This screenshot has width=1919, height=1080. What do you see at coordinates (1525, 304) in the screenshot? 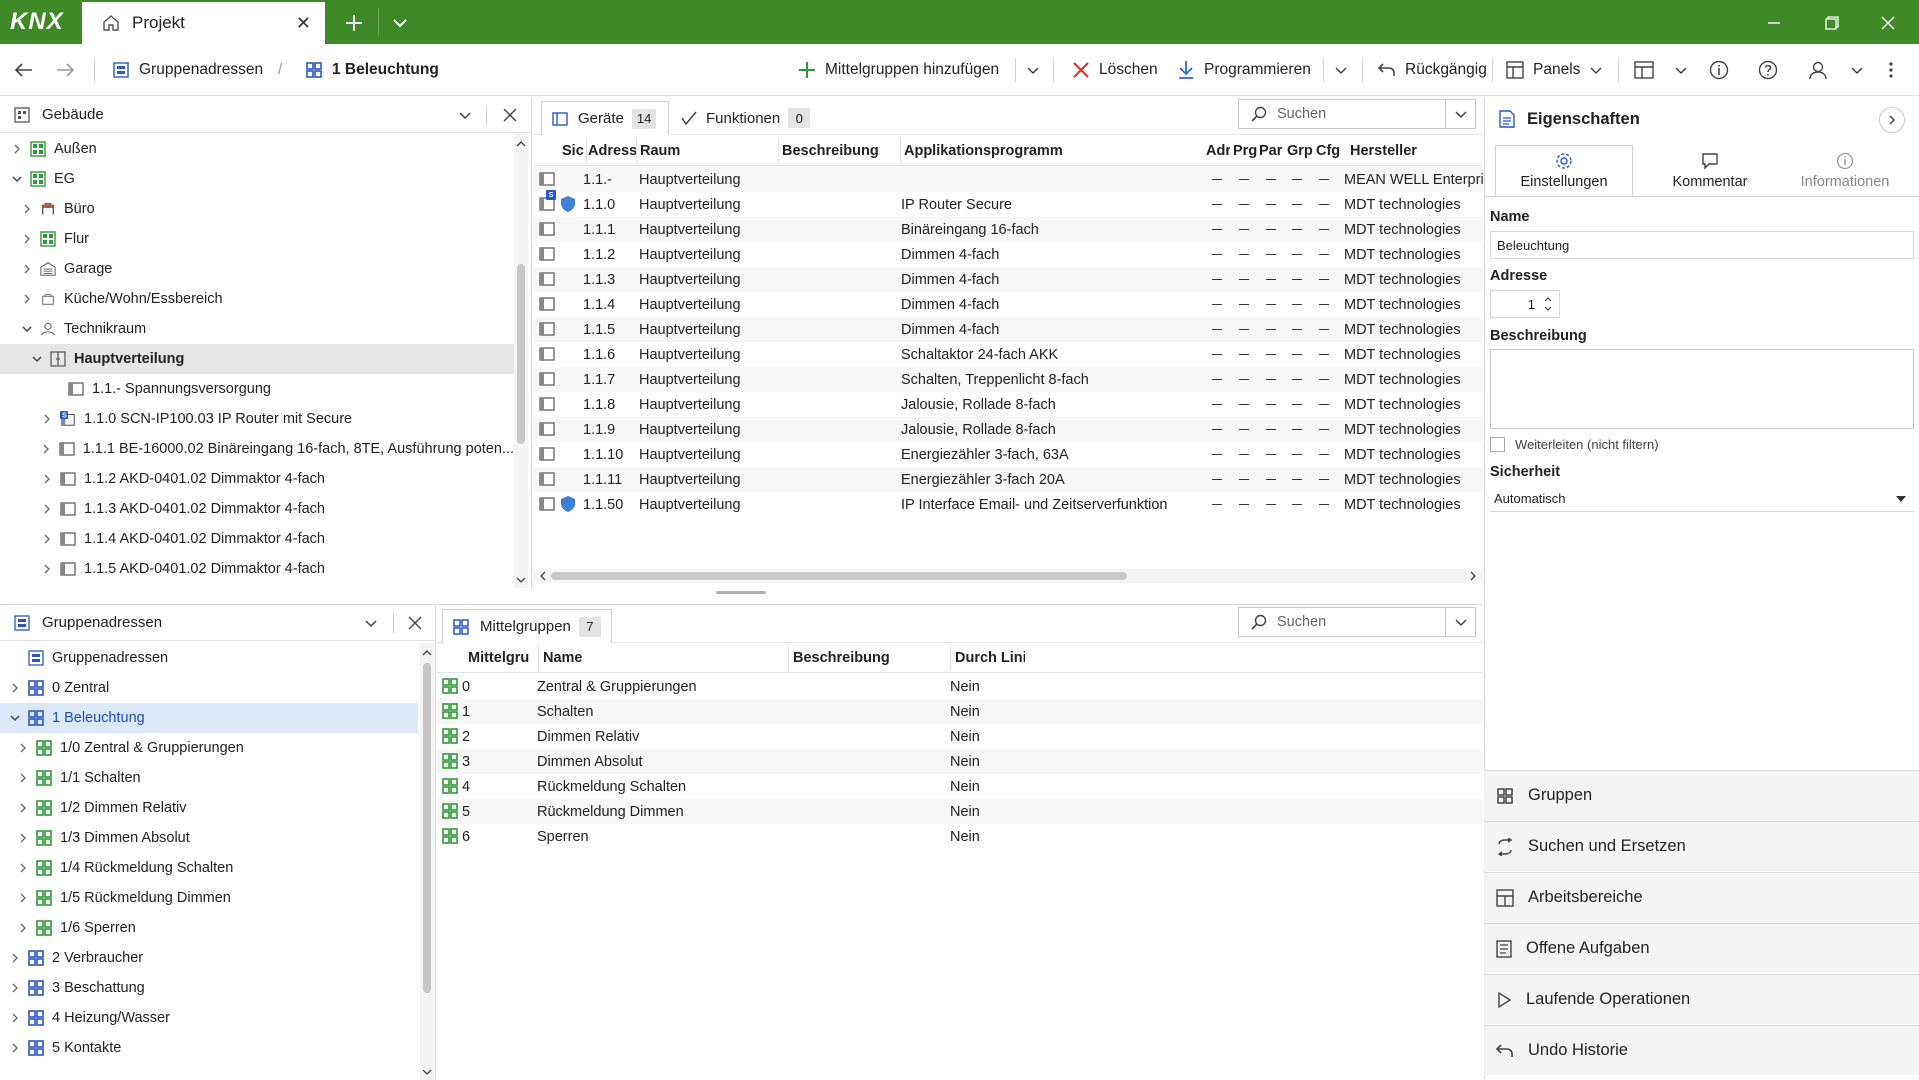
I see `address-stepper: 1` at bounding box center [1525, 304].